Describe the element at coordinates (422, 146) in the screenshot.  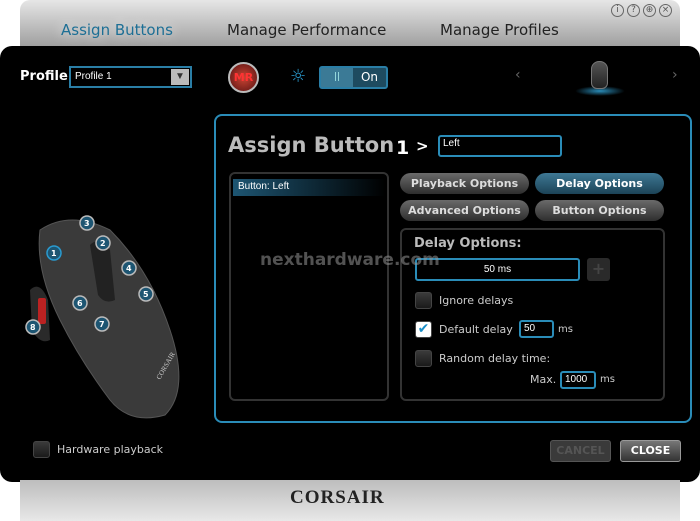
I see `chevron-right-icon: >` at that location.